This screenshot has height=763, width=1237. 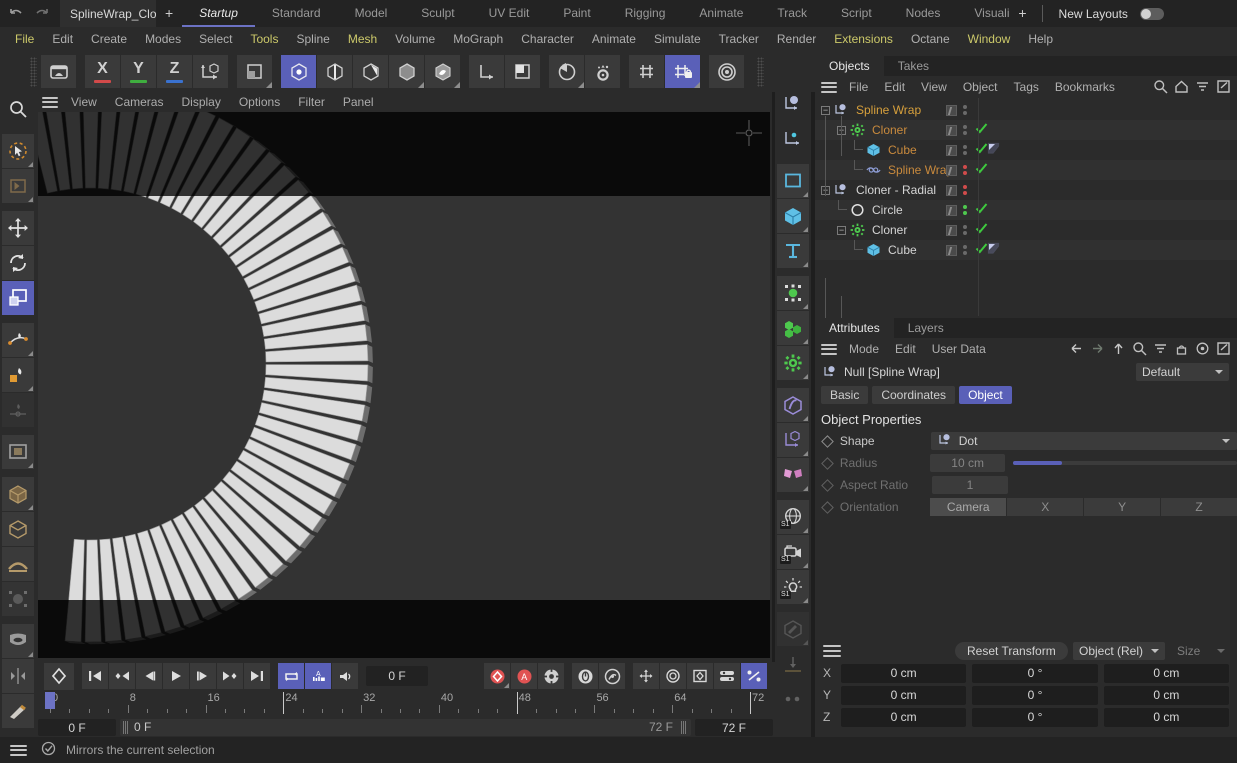 What do you see at coordinates (602, 71) in the screenshot?
I see `workplane-settings-icon` at bounding box center [602, 71].